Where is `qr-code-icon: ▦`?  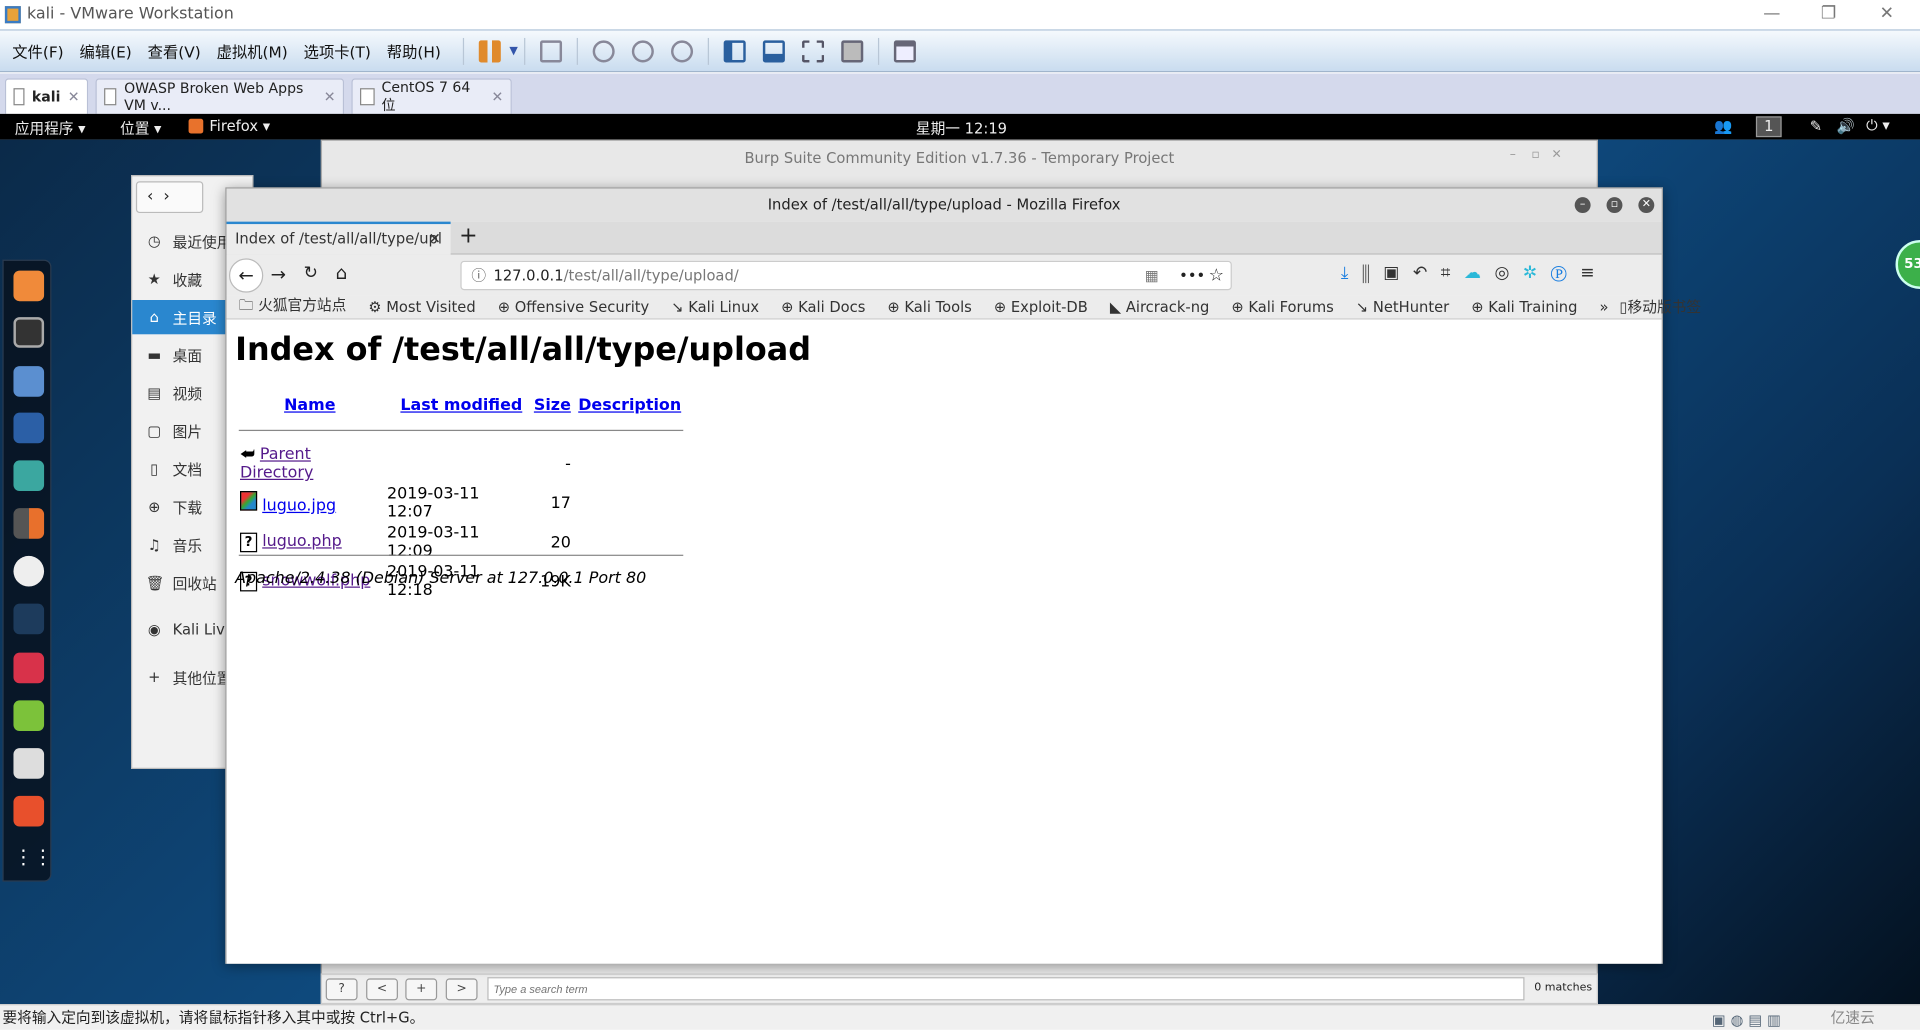 qr-code-icon: ▦ is located at coordinates (1152, 275).